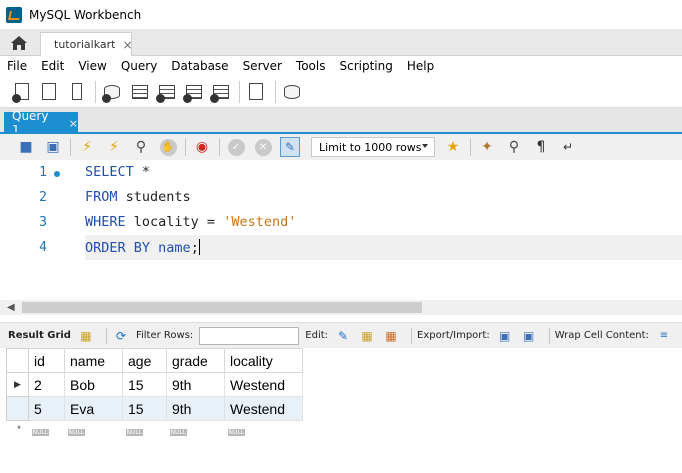 The width and height of the screenshot is (682, 473). What do you see at coordinates (391, 336) in the screenshot?
I see `delete-row-icon: ▦` at bounding box center [391, 336].